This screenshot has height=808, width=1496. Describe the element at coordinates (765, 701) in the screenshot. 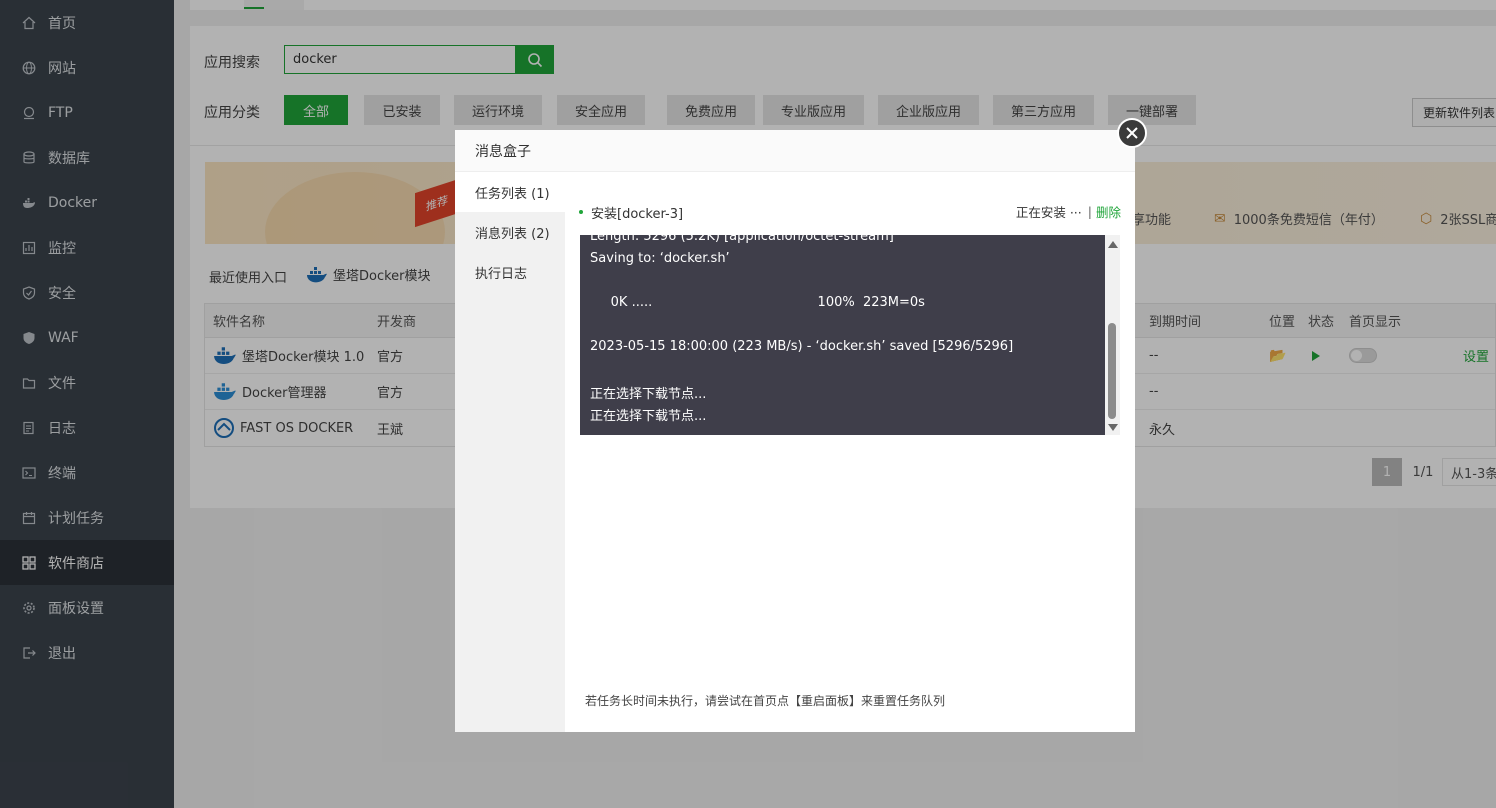

I see `task-queue-tip: 若任务长时间未执行，请尝试在首页点【重启面板】来重置任务队列` at that location.